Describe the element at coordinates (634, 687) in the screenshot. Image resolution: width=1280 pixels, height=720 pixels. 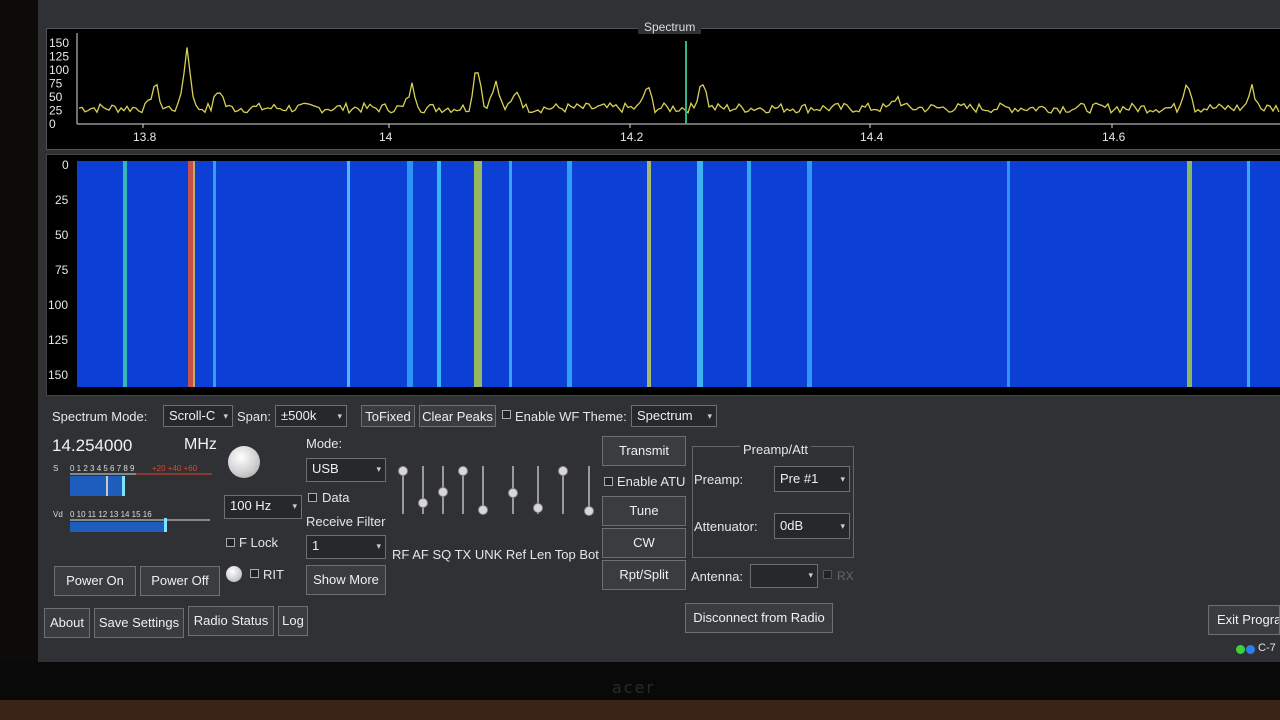
I see `monitor-logo: acer` at that location.